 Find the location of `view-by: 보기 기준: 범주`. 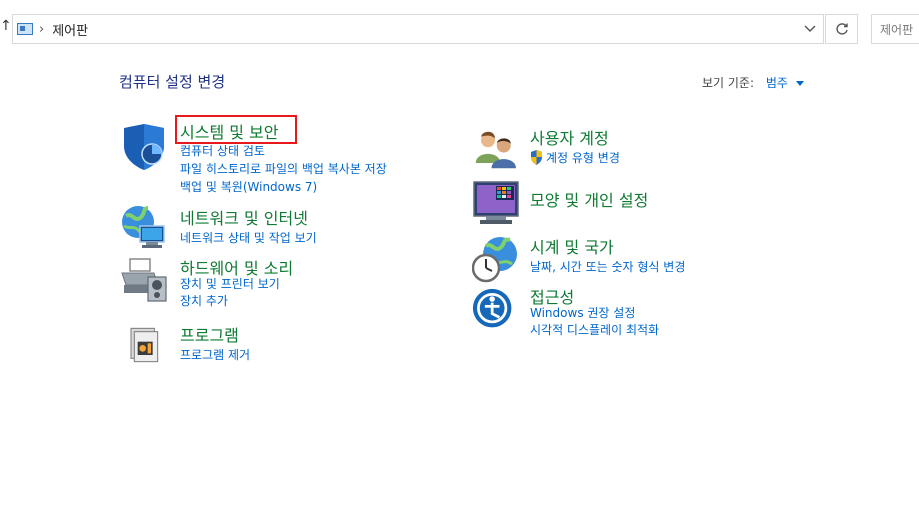

view-by: 보기 기준: 범주 is located at coordinates (753, 82).